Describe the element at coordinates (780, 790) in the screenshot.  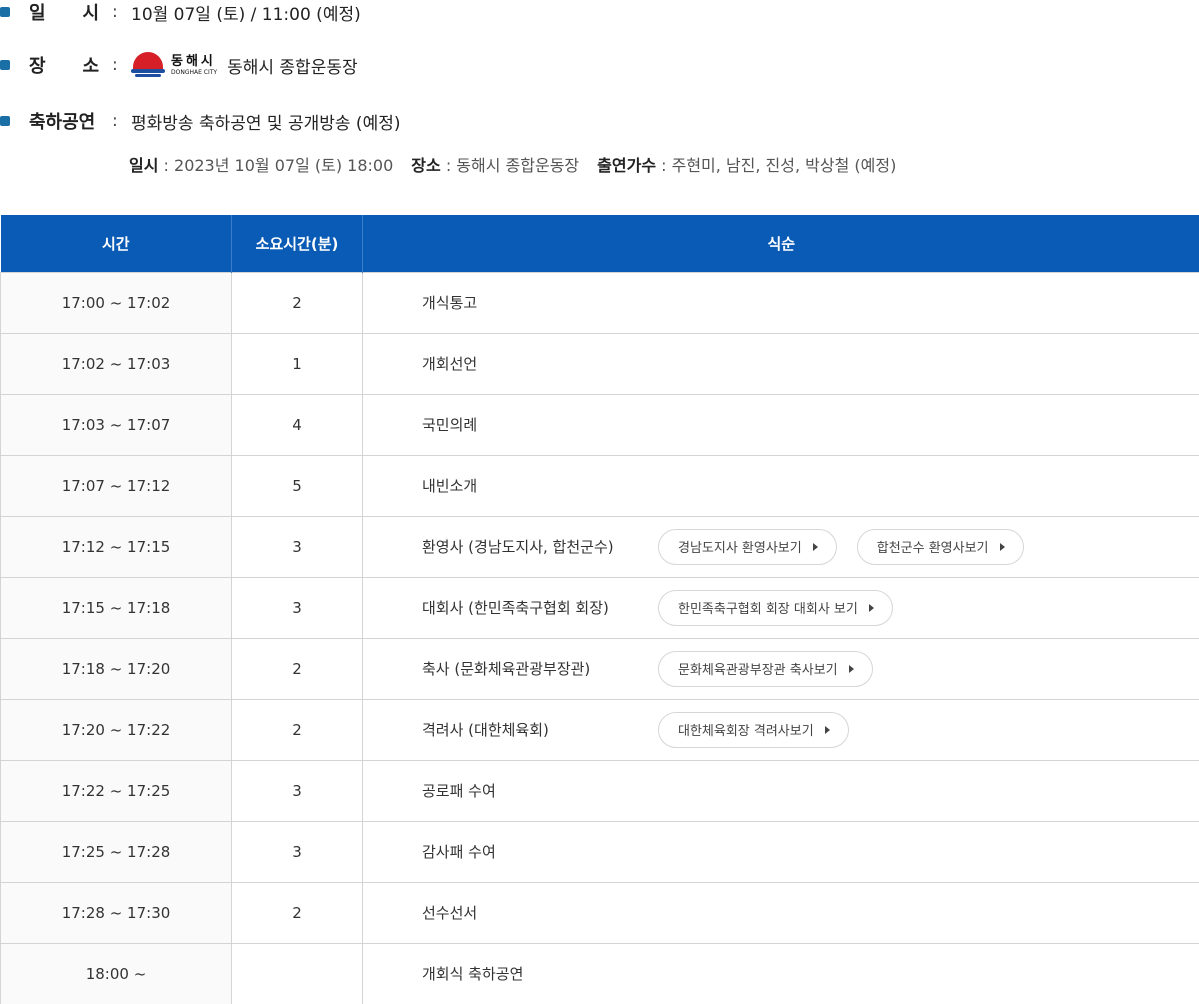
I see `cell-program: 공로패 수여` at that location.